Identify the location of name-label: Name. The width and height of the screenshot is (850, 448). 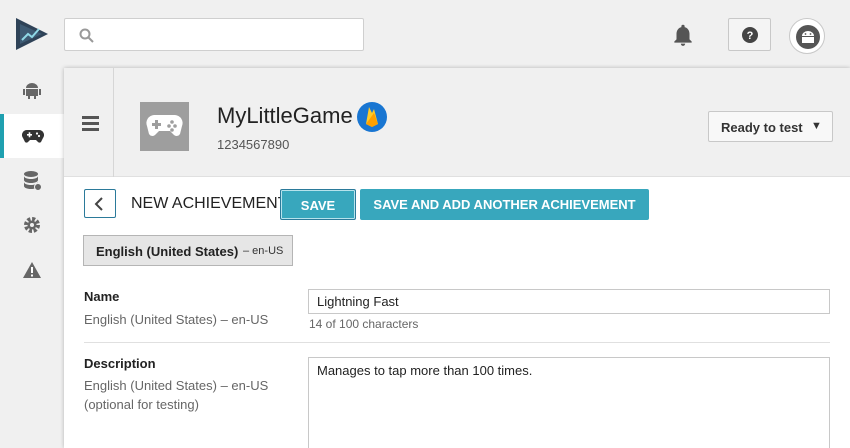
(102, 296).